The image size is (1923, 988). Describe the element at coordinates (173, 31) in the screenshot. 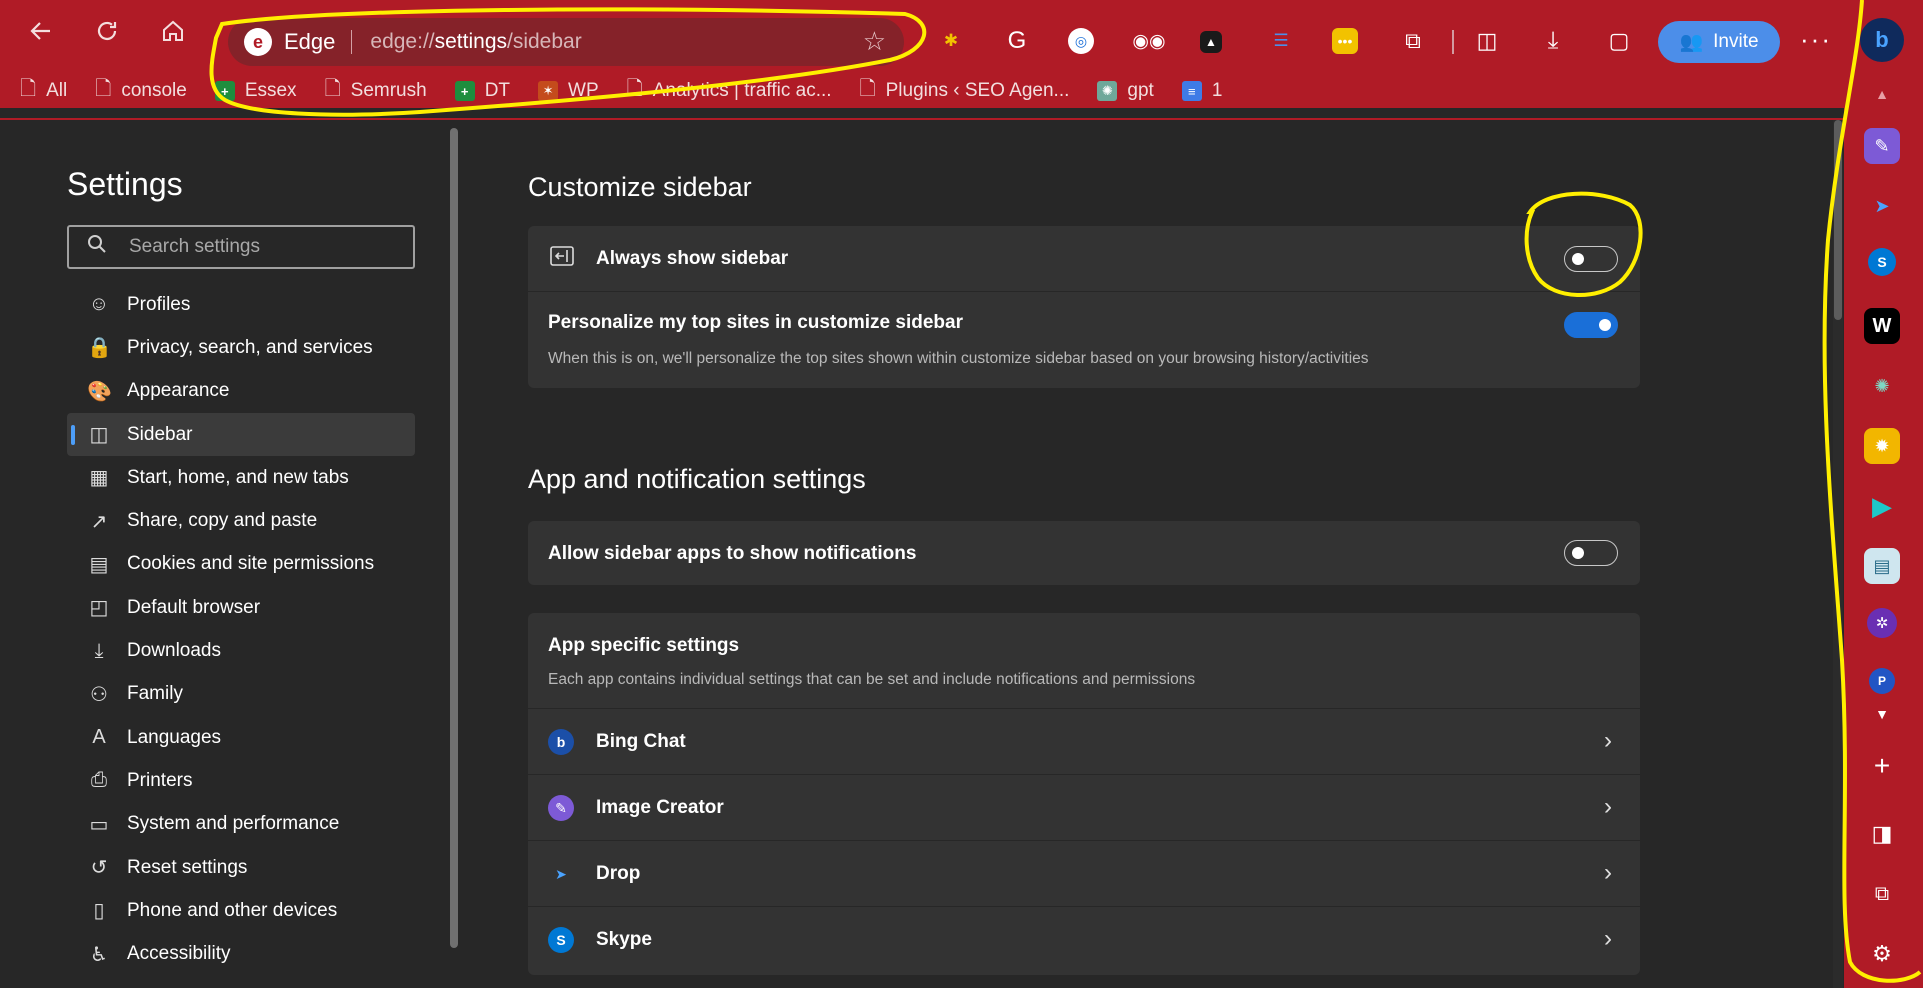

I see `home-icon` at that location.